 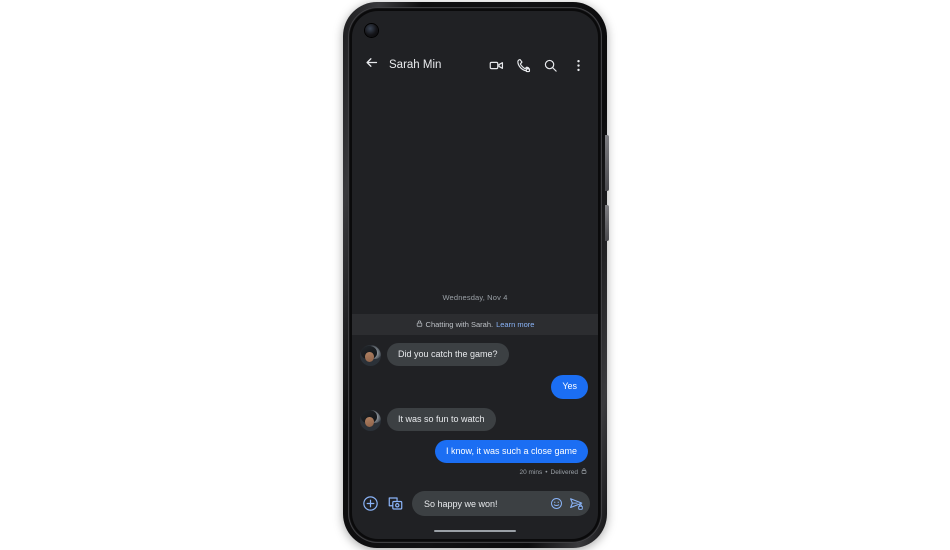 I want to click on home-indicator, so click(x=475, y=531).